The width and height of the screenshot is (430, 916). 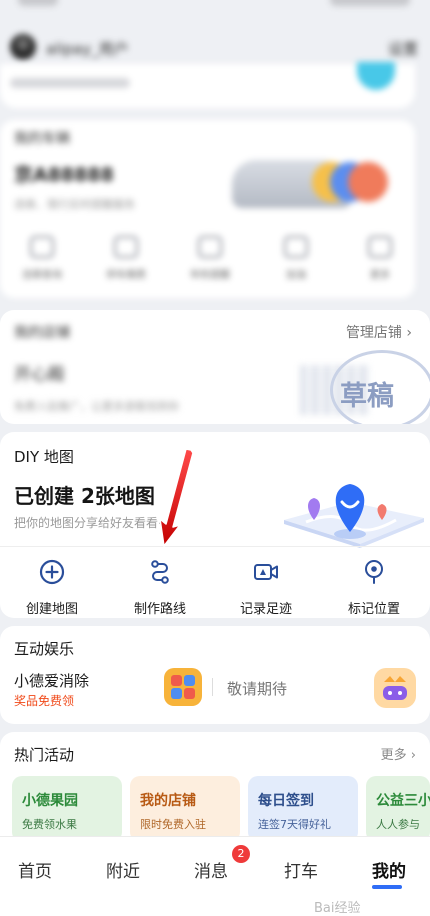 I want to click on my-shop-card: 我的店铺 管理店铺 › 开心殿 免费入驻推广，让更多游客找到你 草稿, so click(x=215, y=367).